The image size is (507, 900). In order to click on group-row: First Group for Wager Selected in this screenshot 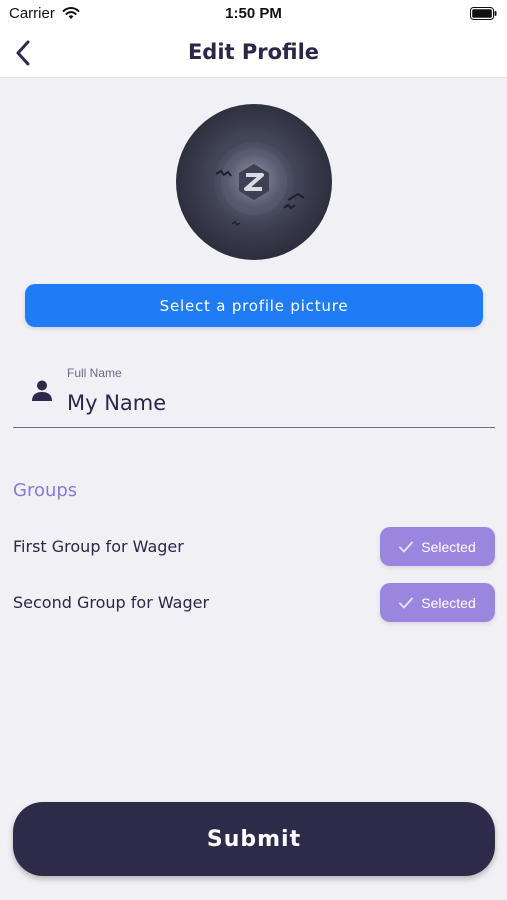, I will do `click(254, 547)`.